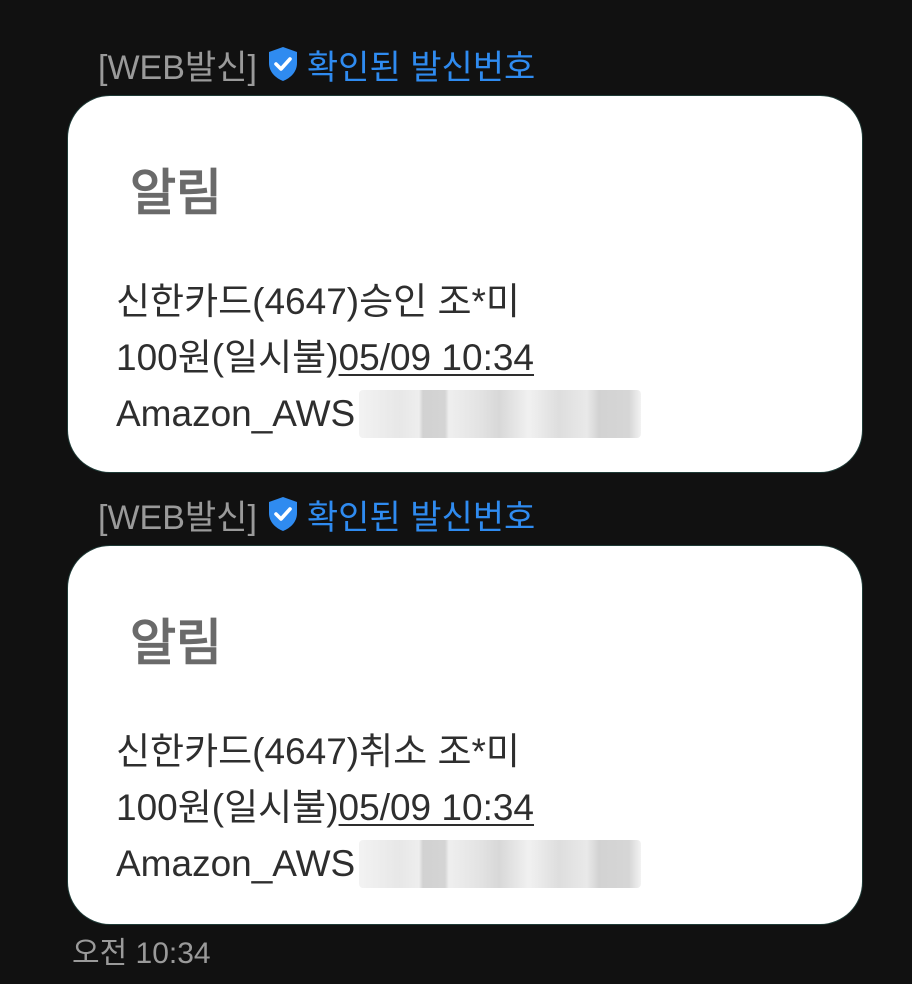  Describe the element at coordinates (318, 301) in the screenshot. I see `card-approval-text: 신한카드(4647)승인 조*미` at that location.